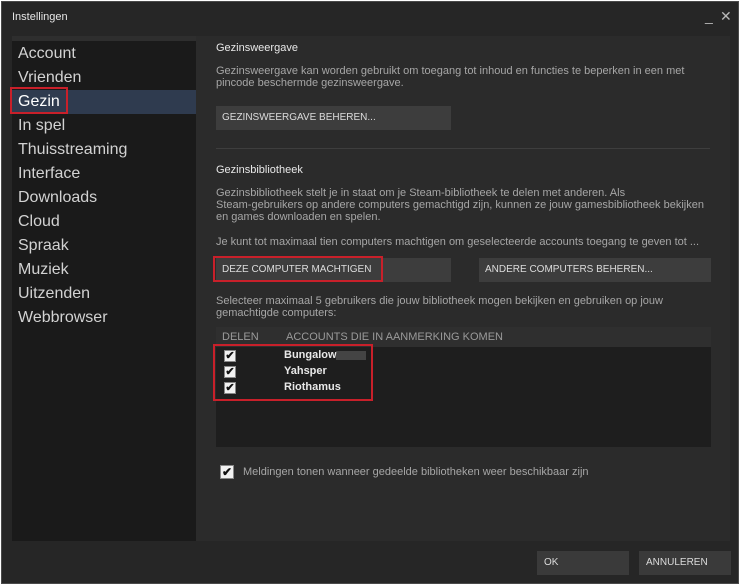 This screenshot has height=586, width=741. What do you see at coordinates (104, 246) in the screenshot?
I see `sidebar-item-spraak: Spraak` at bounding box center [104, 246].